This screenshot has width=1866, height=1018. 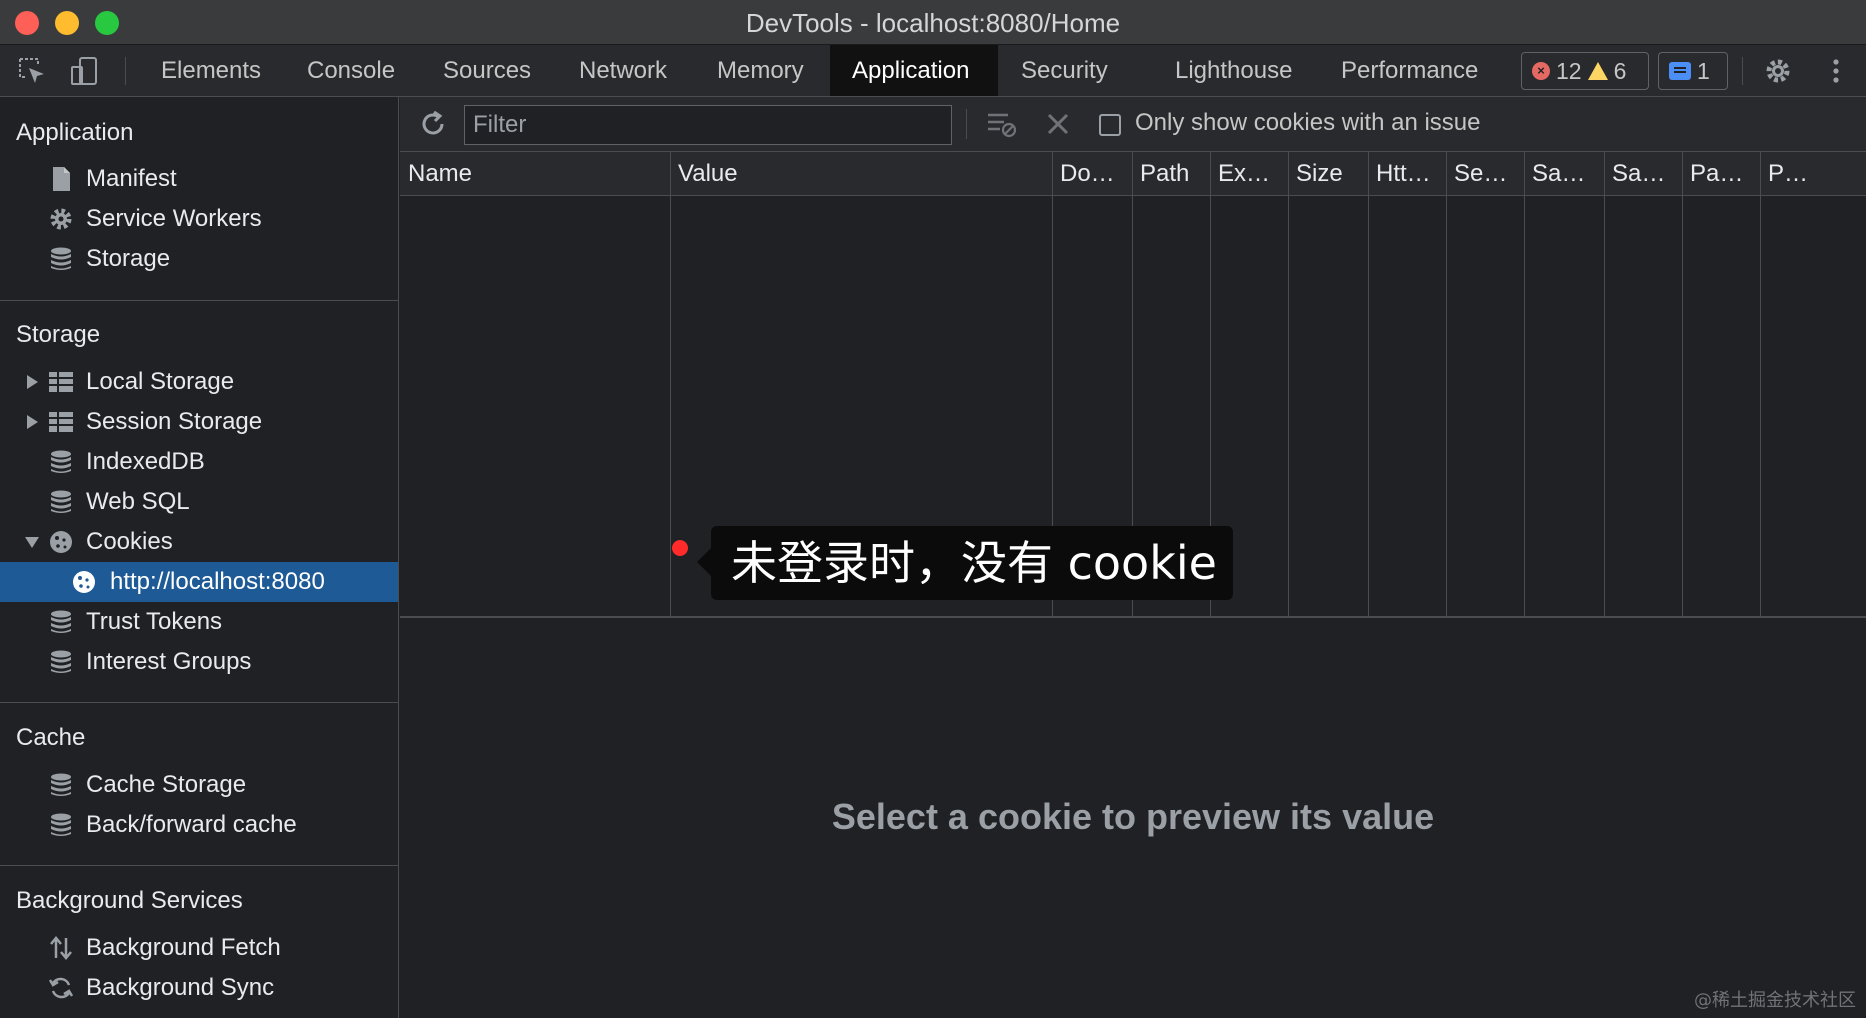 I want to click on sidebar-item-label: Session Storage, so click(x=174, y=421).